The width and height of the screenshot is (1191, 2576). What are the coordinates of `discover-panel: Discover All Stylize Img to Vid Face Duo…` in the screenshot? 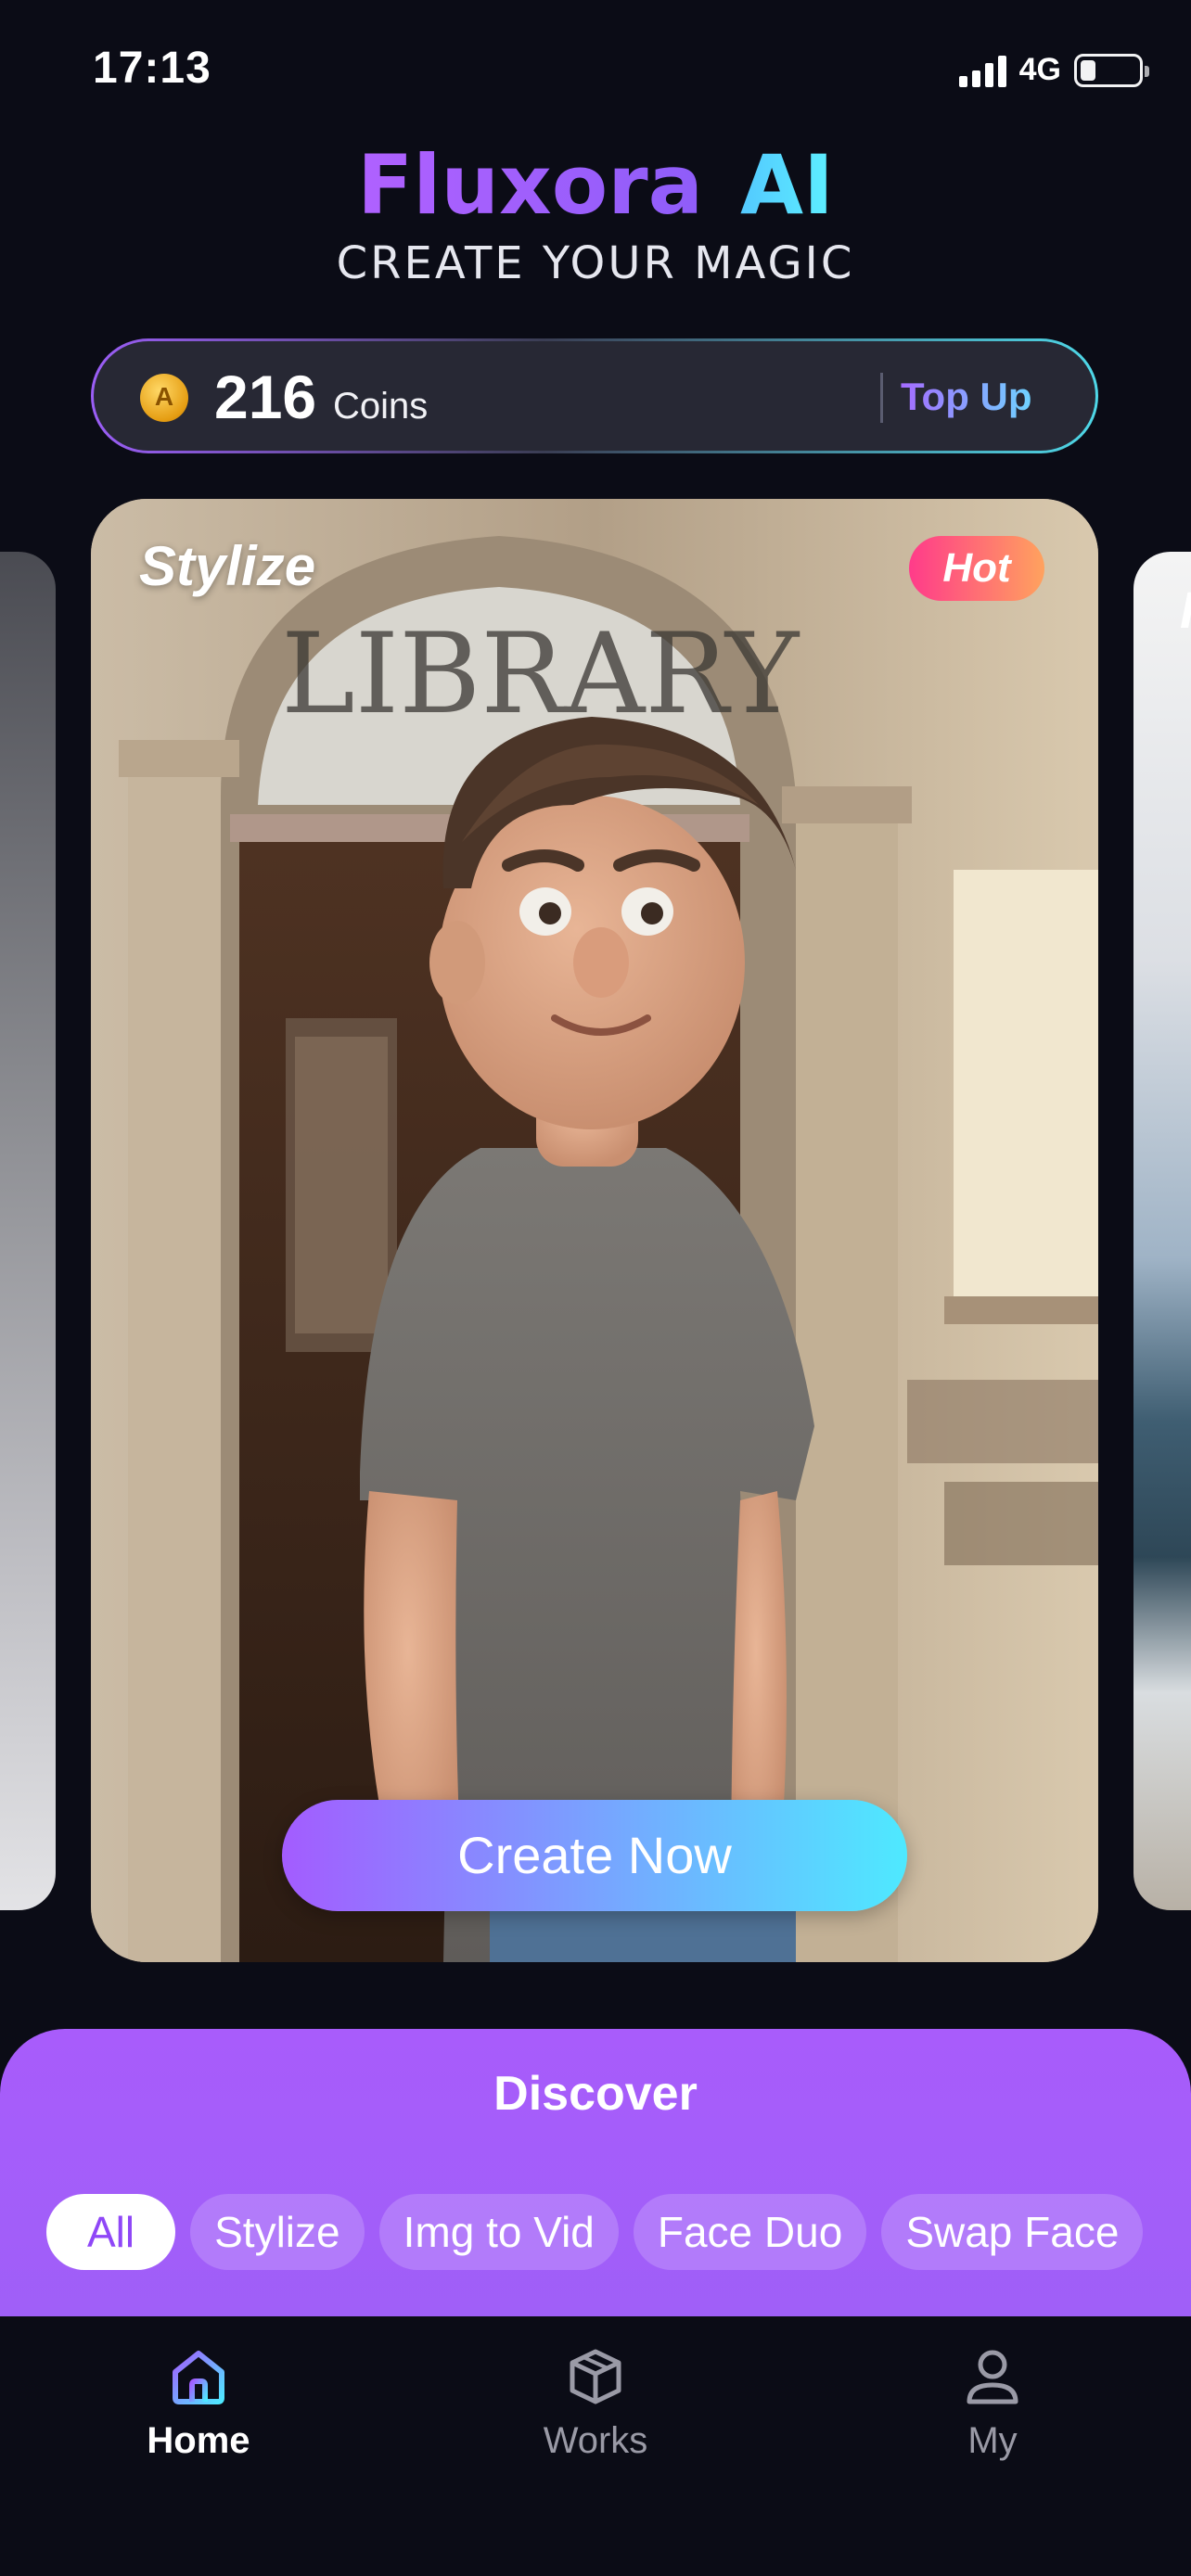 It's located at (595, 2178).